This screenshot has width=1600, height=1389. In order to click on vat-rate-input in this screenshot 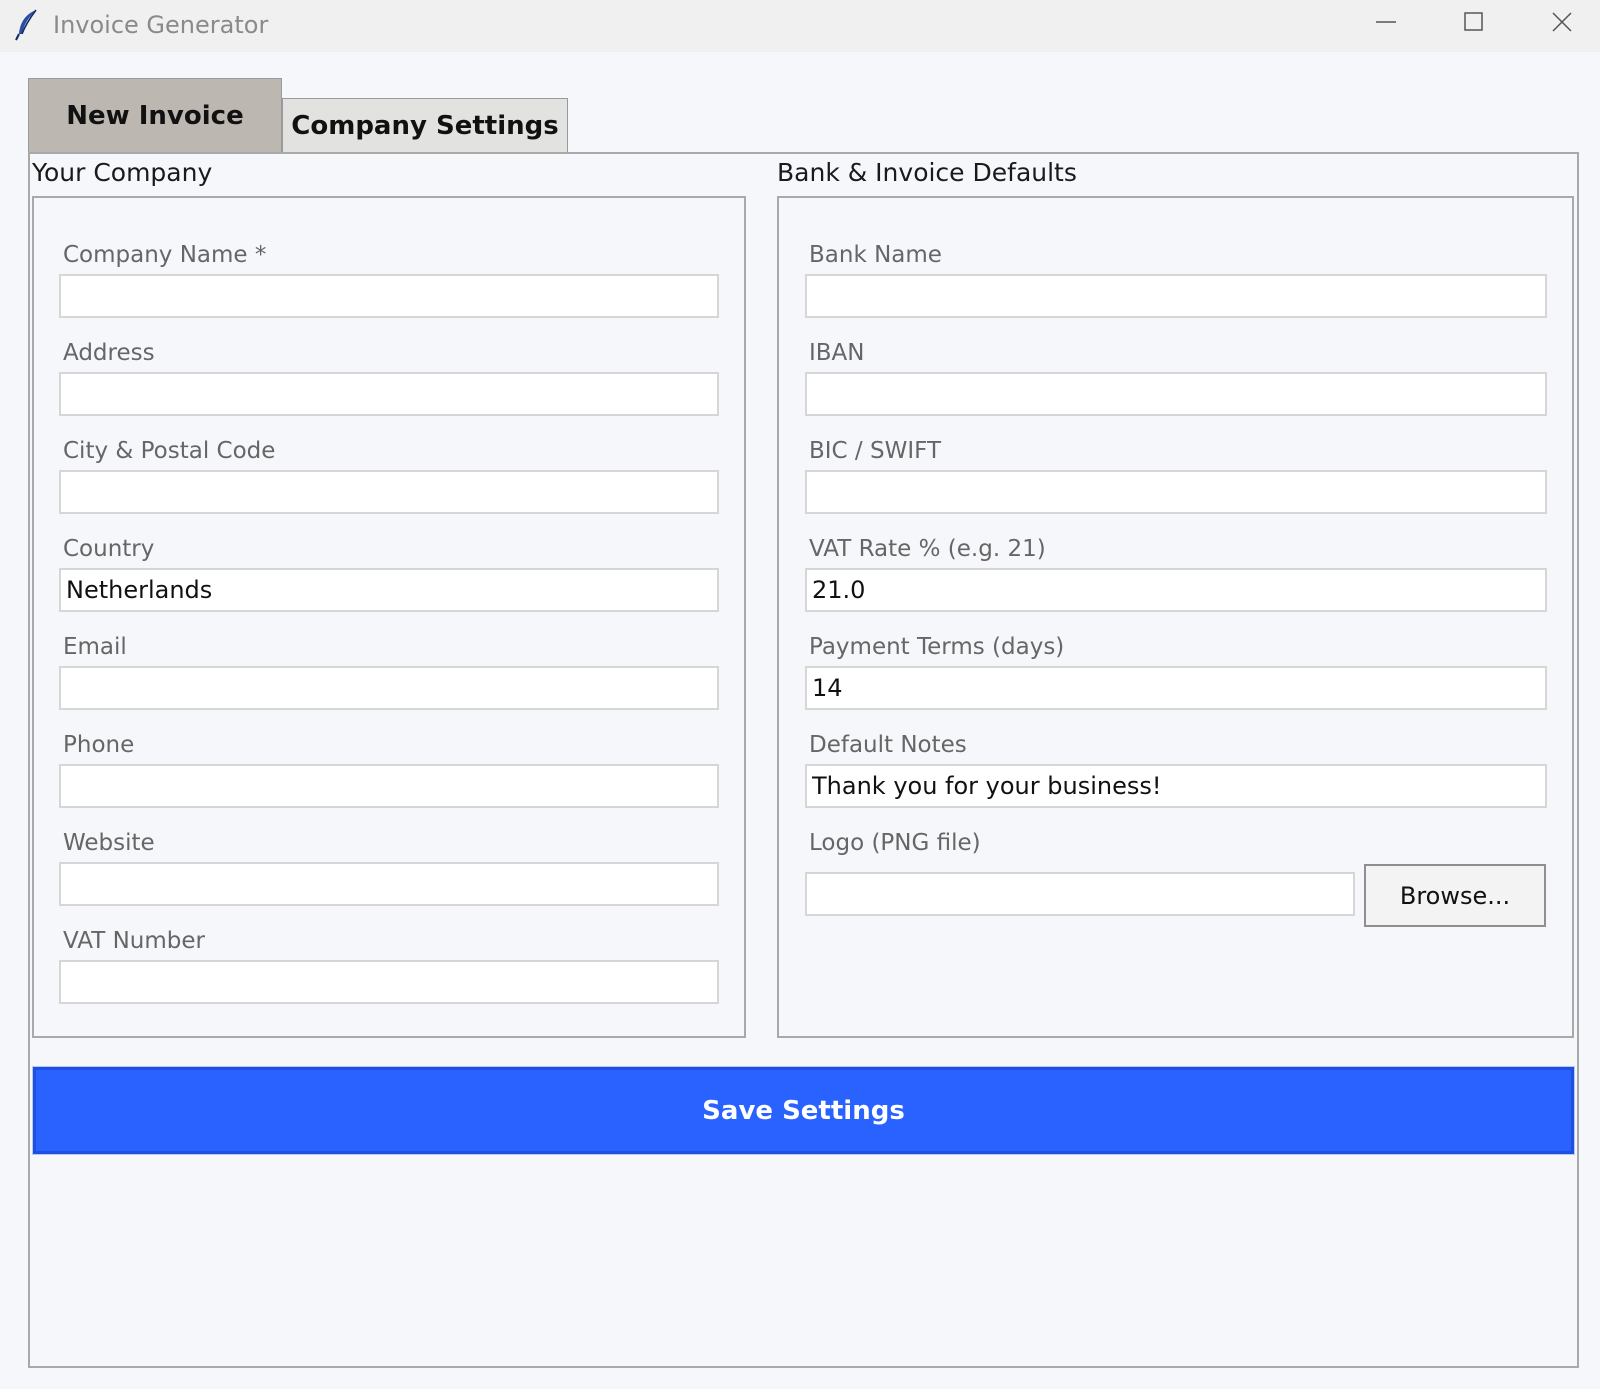, I will do `click(1176, 590)`.